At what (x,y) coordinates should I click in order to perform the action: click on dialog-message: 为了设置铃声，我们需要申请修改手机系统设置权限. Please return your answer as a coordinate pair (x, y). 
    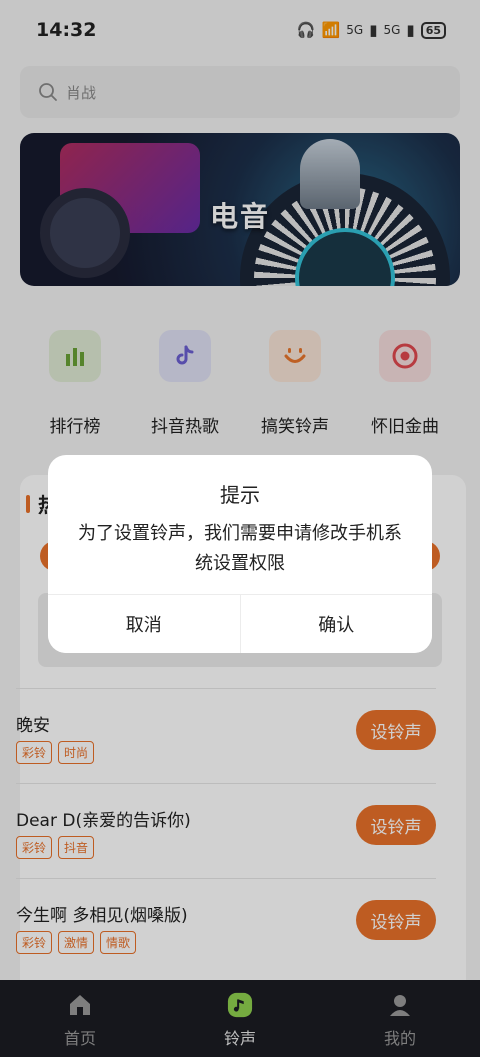
    Looking at the image, I should click on (240, 548).